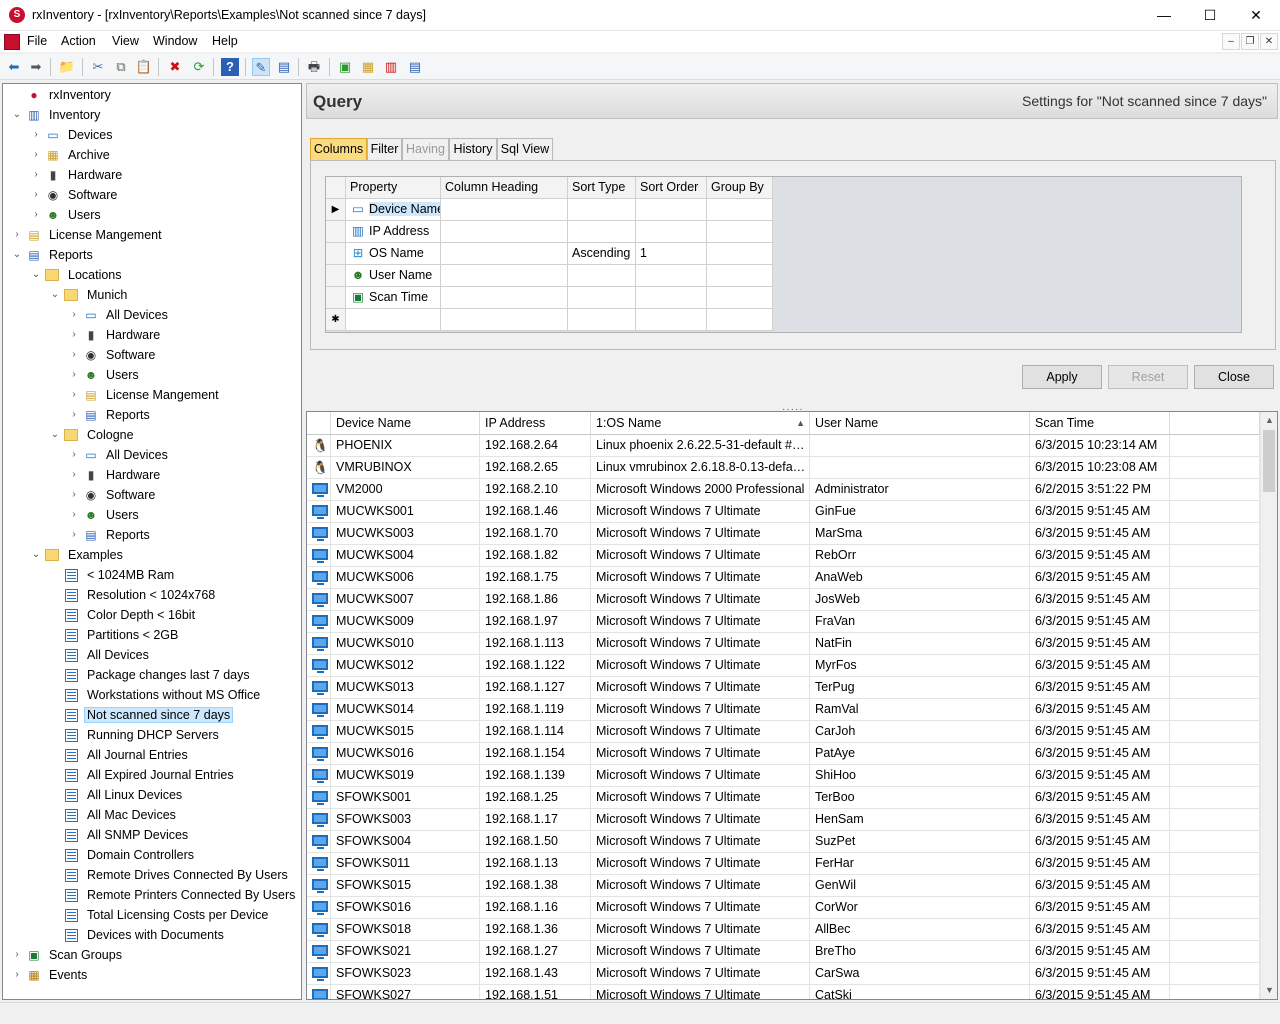 The height and width of the screenshot is (1024, 1280). What do you see at coordinates (173, 675) in the screenshot?
I see `tree-node: Package changes last 7 days` at bounding box center [173, 675].